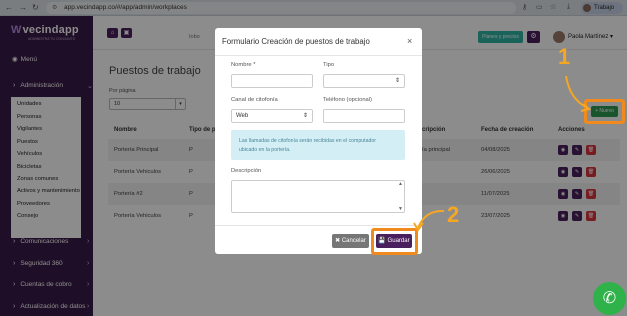 The image size is (627, 316). I want to click on whatsapp-phone-icon: ✆, so click(609, 298).